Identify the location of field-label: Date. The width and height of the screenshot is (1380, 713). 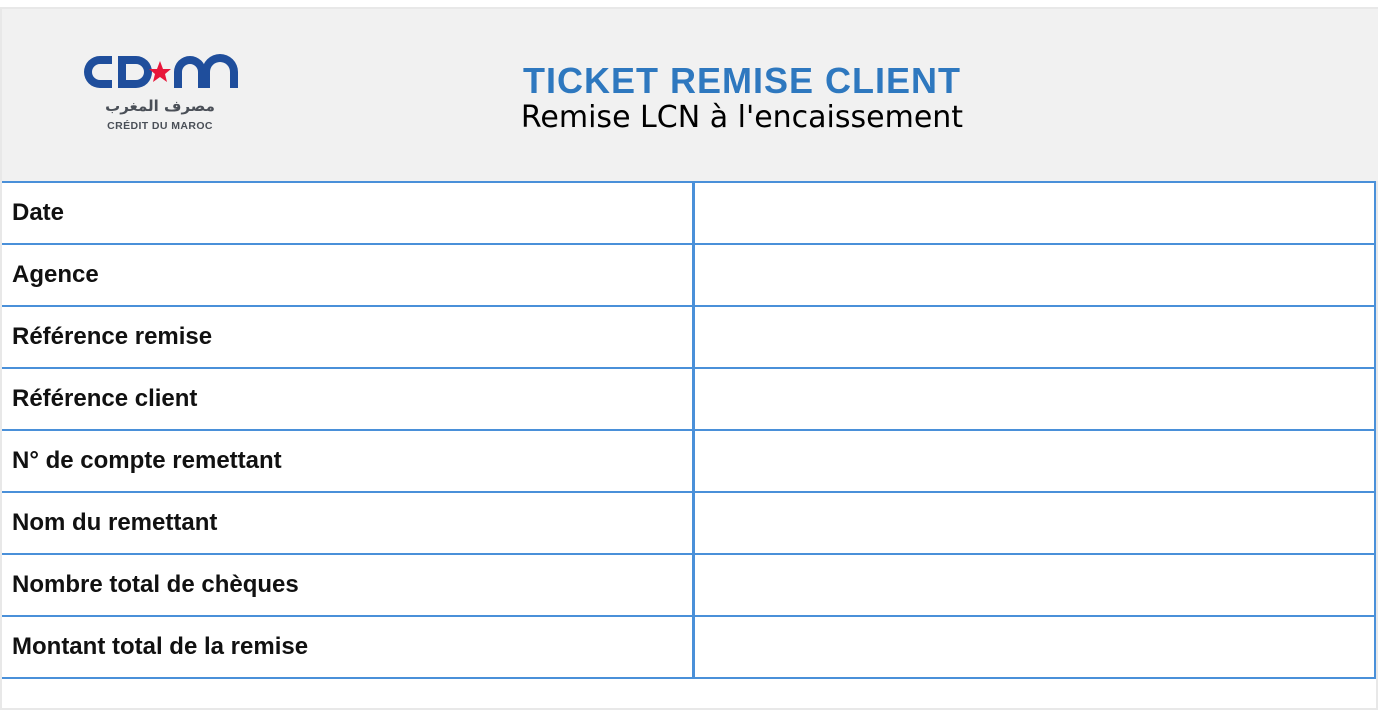
(348, 213).